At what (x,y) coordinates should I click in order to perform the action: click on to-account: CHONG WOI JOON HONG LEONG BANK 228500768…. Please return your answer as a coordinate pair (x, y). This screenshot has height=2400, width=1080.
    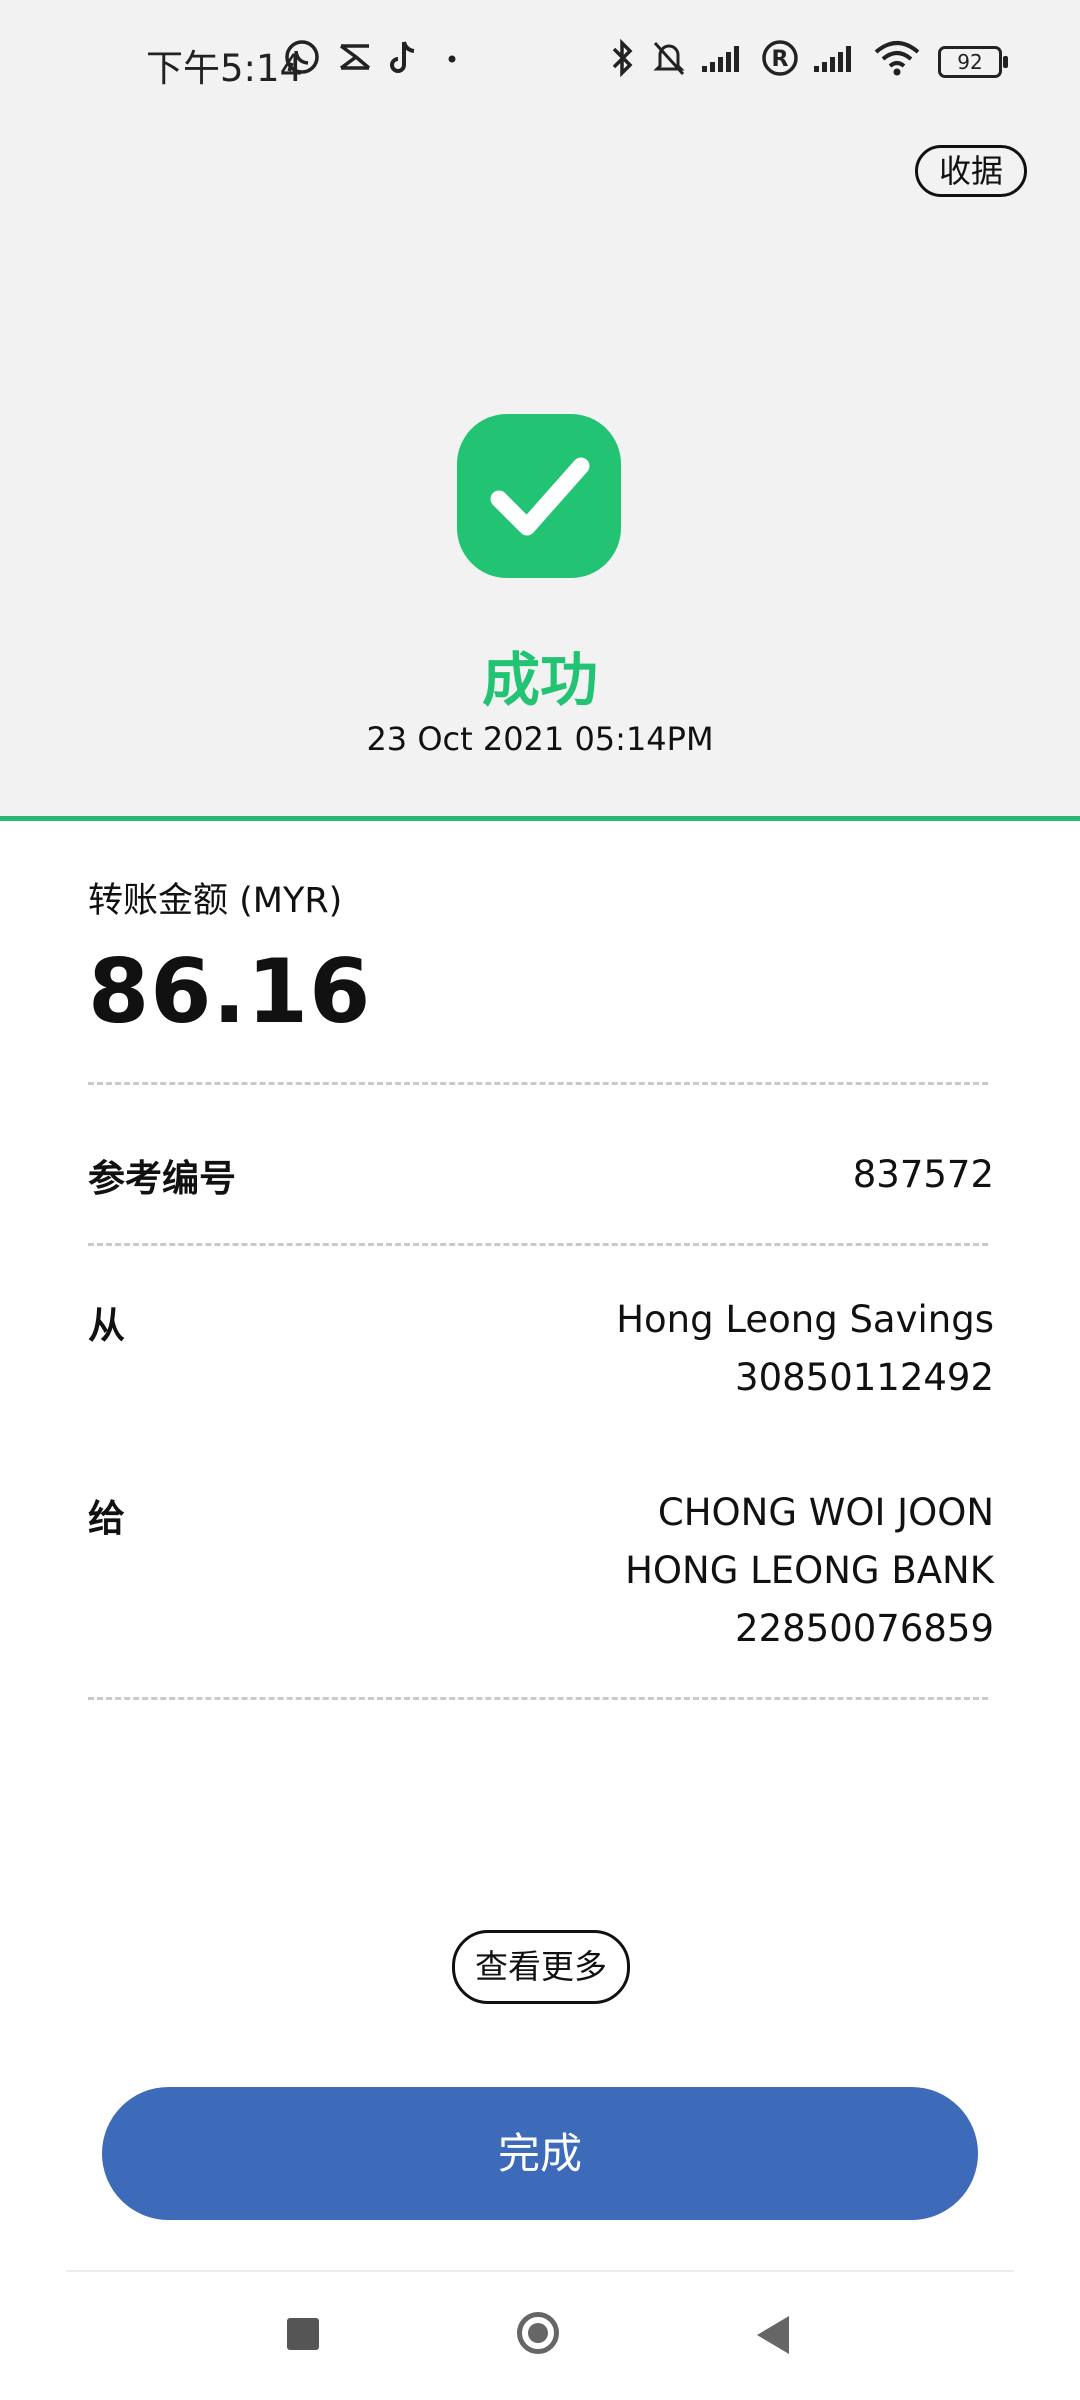
    Looking at the image, I should click on (809, 1571).